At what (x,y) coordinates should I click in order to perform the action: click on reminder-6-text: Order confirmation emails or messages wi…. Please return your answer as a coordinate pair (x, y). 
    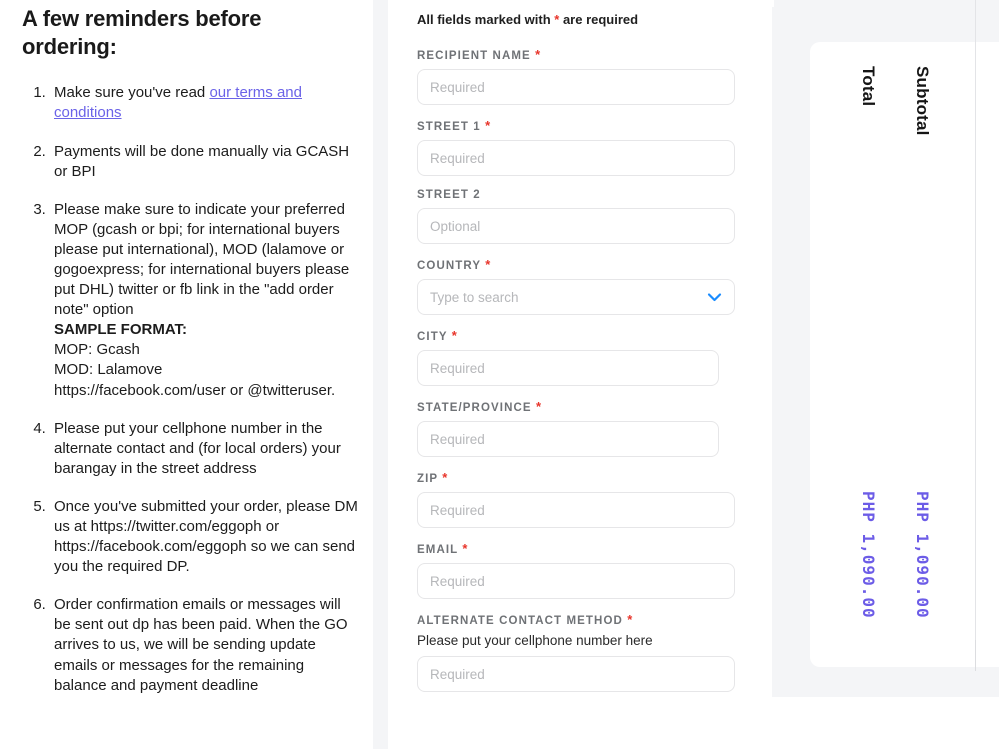
    Looking at the image, I should click on (201, 645).